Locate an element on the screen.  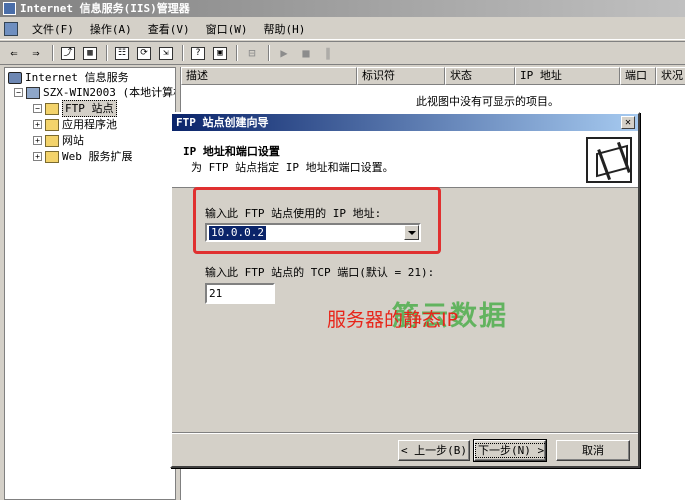
export-icon: ⇲ is located at coordinates (166, 53).